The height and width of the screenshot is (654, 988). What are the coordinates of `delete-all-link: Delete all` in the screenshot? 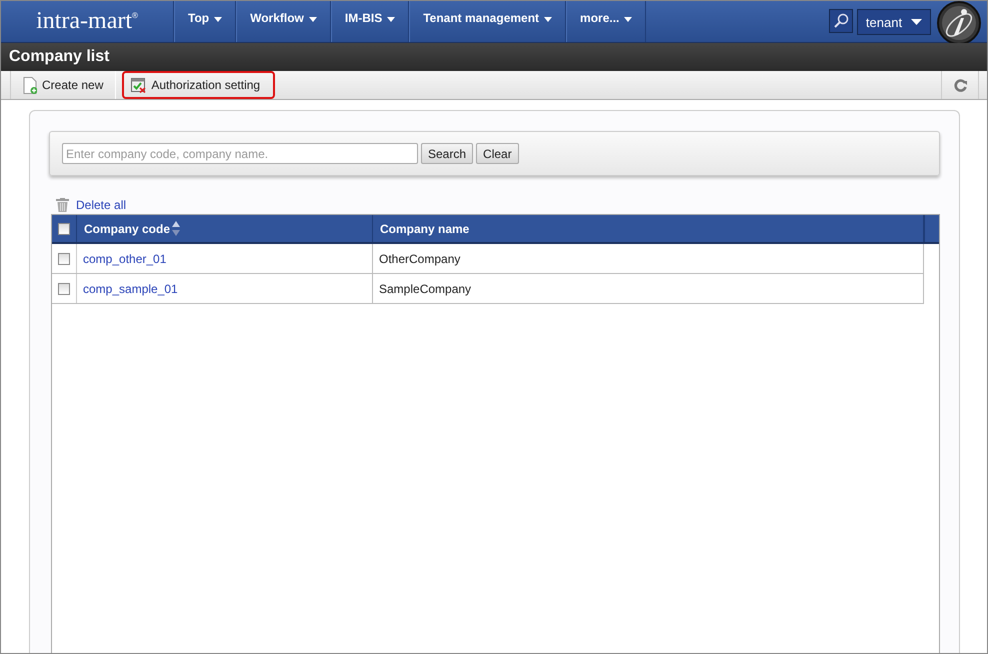 It's located at (101, 205).